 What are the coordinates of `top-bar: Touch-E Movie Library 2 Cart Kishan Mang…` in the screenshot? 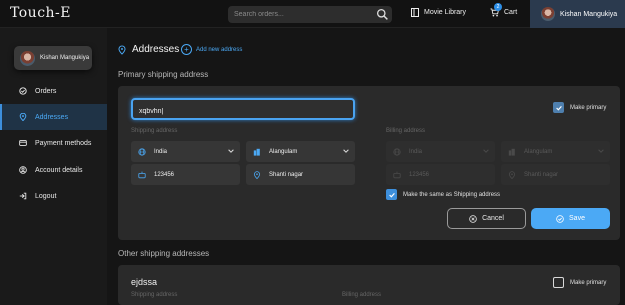 It's located at (312, 14).